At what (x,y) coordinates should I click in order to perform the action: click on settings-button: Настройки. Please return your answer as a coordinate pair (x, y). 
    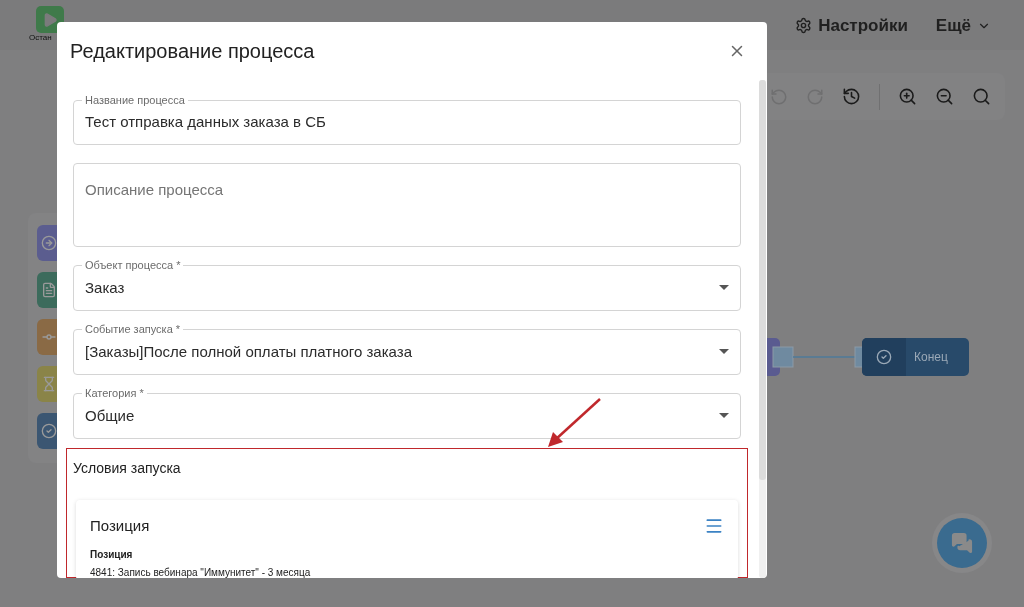
    Looking at the image, I should click on (851, 26).